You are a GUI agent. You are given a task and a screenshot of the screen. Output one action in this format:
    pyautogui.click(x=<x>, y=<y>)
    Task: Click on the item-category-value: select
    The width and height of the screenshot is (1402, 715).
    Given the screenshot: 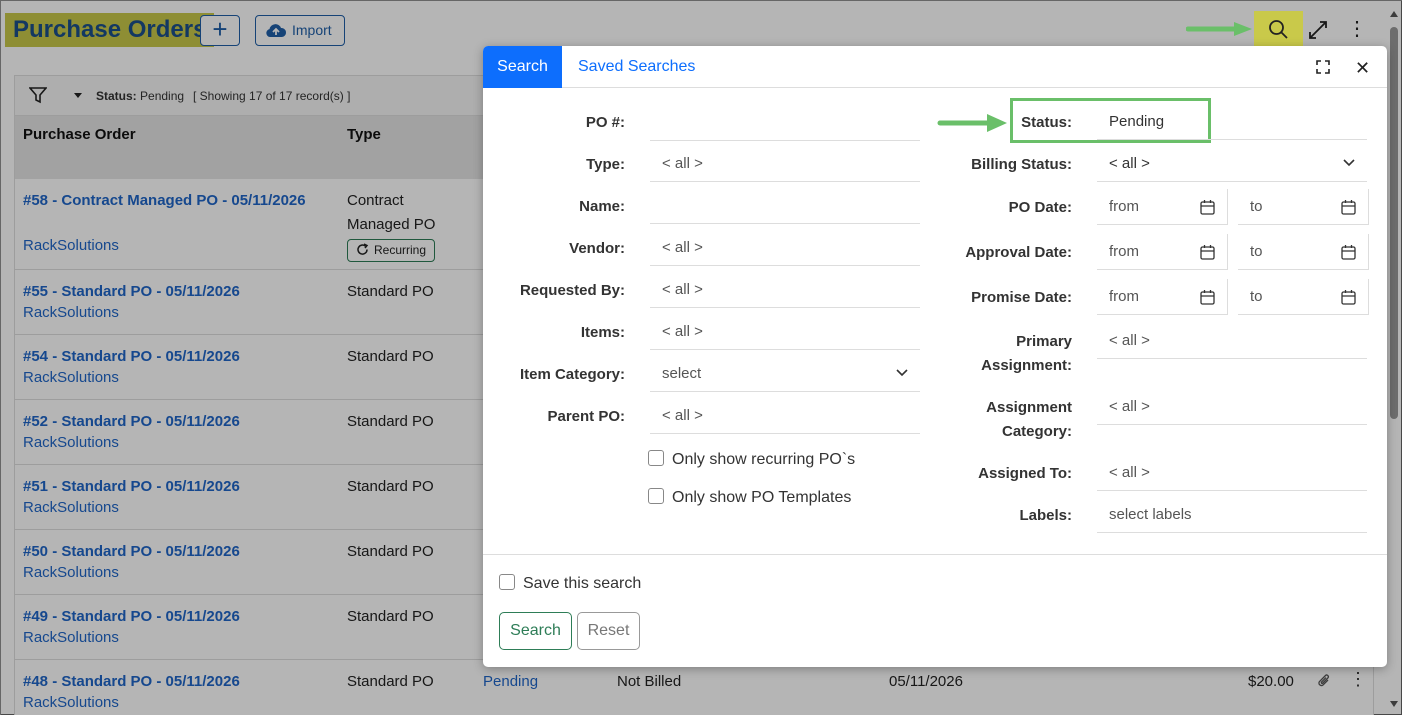 What is the action you would take?
    pyautogui.click(x=682, y=373)
    